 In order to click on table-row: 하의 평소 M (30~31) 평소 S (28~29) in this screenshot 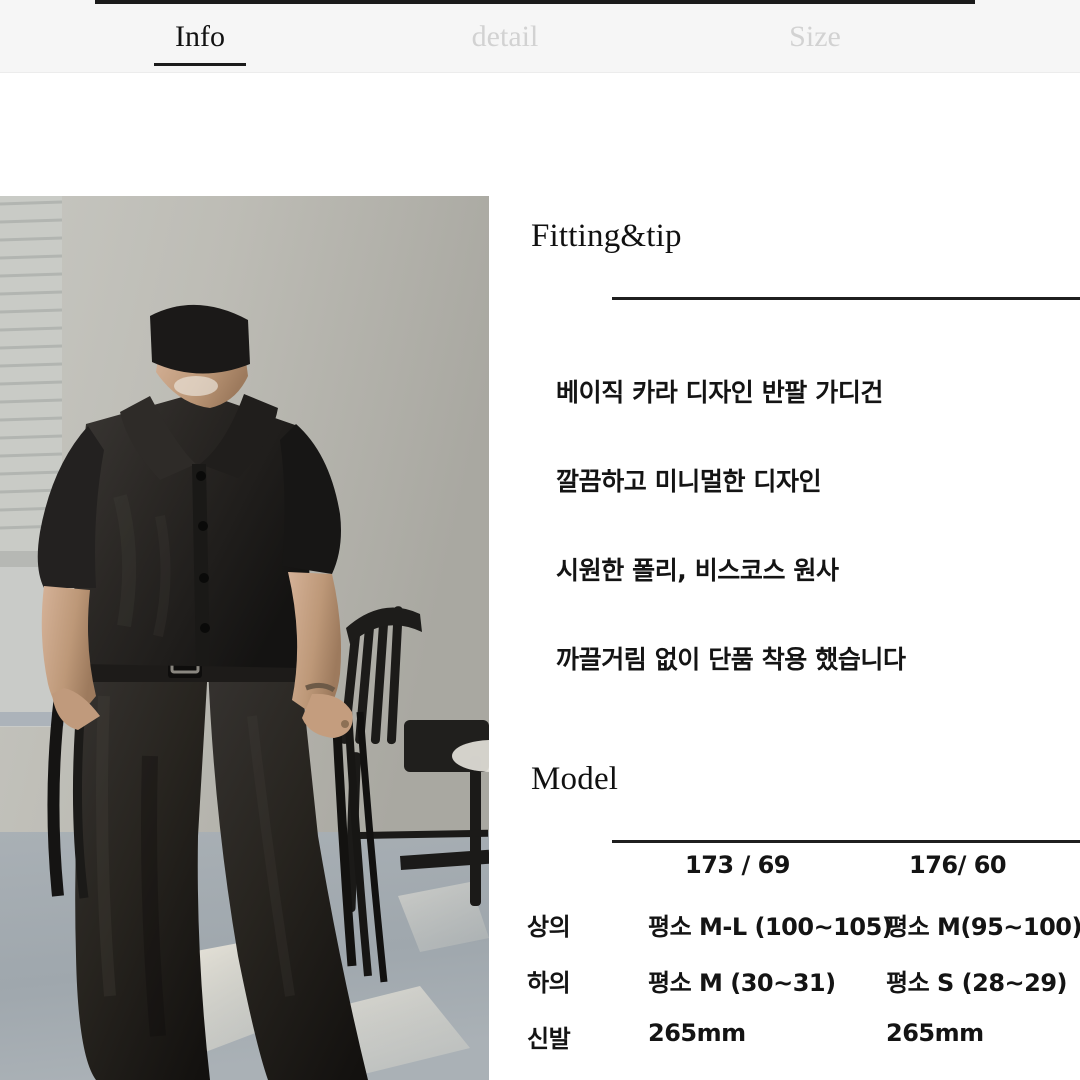, I will do `click(784, 991)`.